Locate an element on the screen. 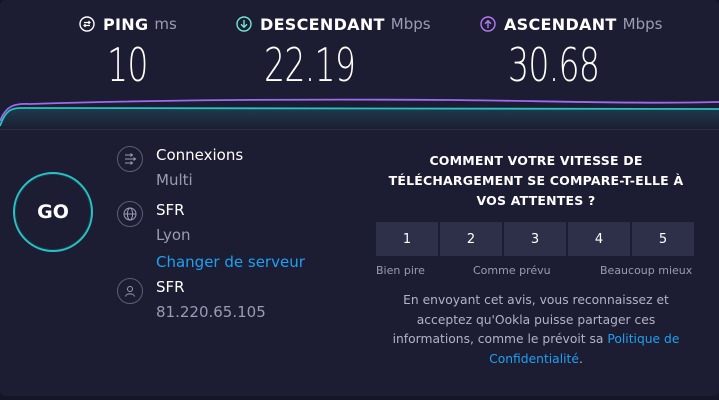  rating-button-2: 2 is located at coordinates (471, 239).